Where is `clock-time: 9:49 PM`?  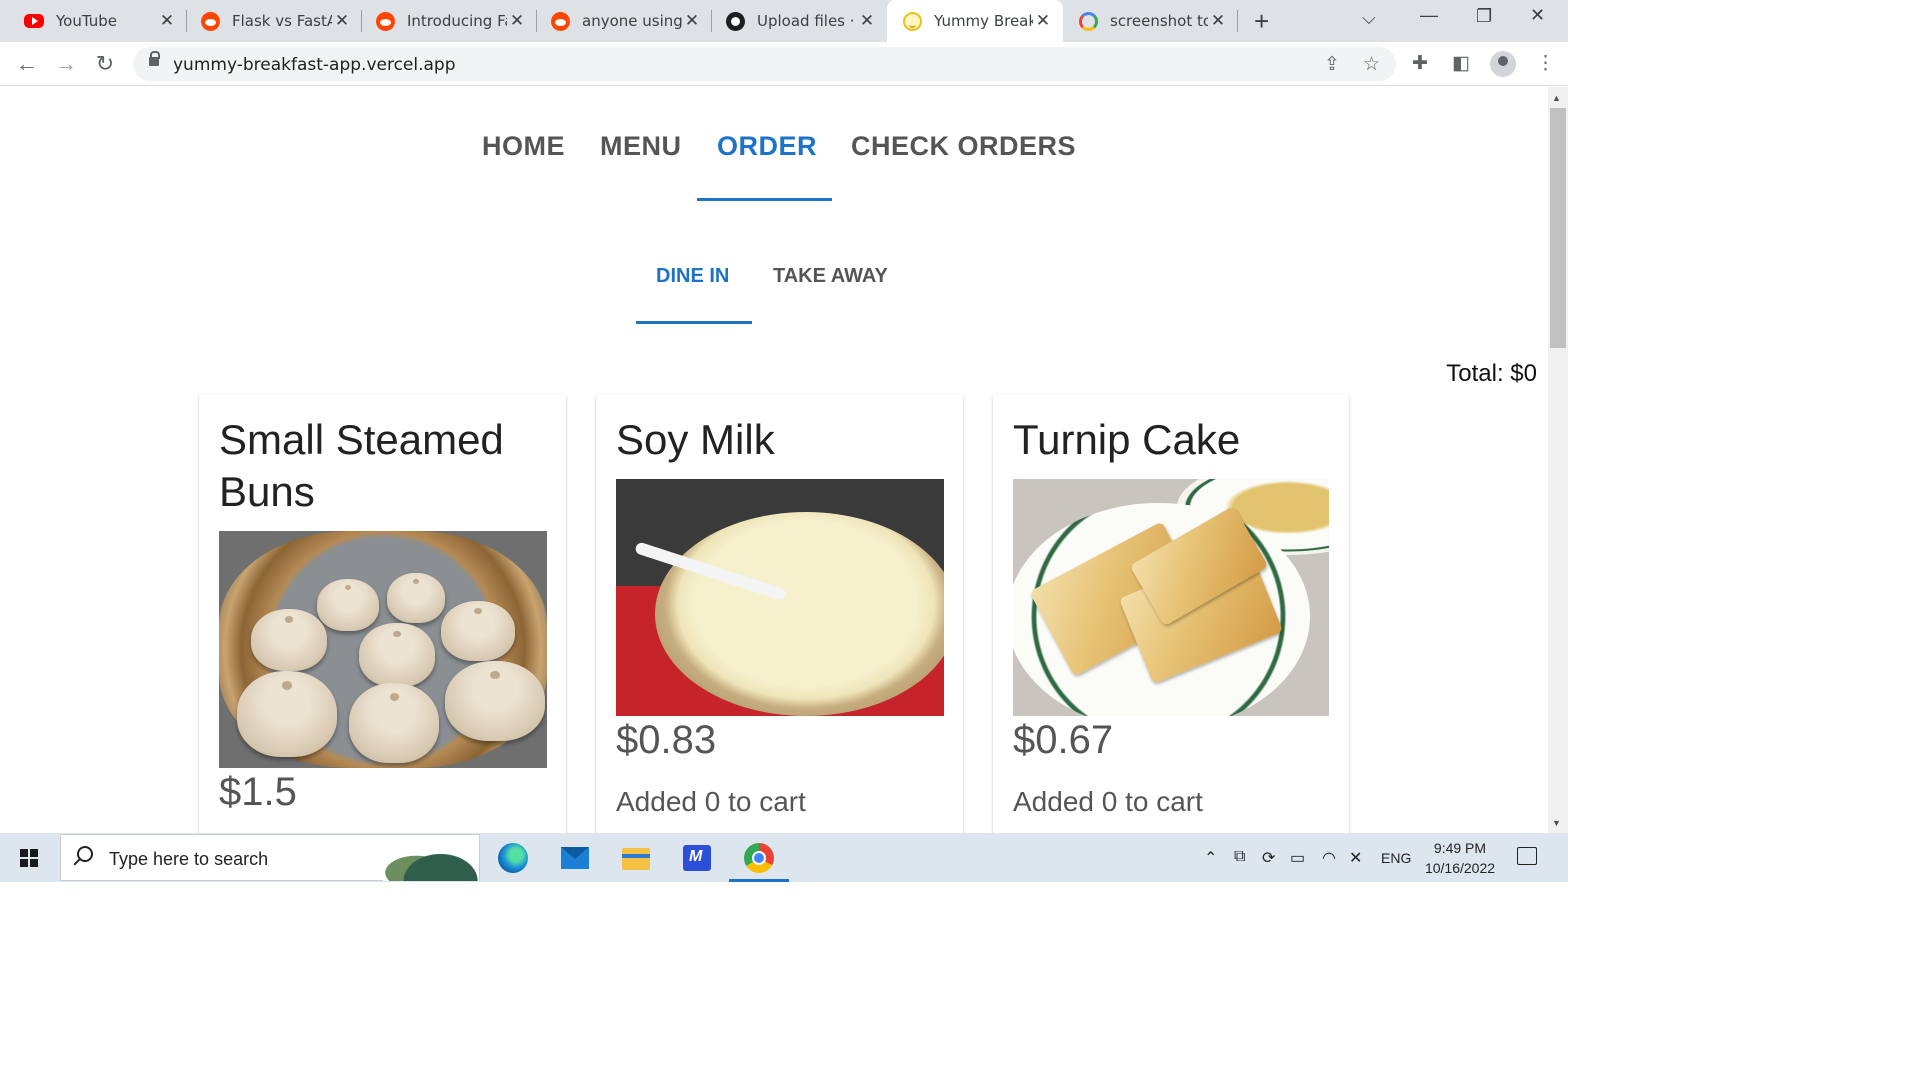 clock-time: 9:49 PM is located at coordinates (1460, 848).